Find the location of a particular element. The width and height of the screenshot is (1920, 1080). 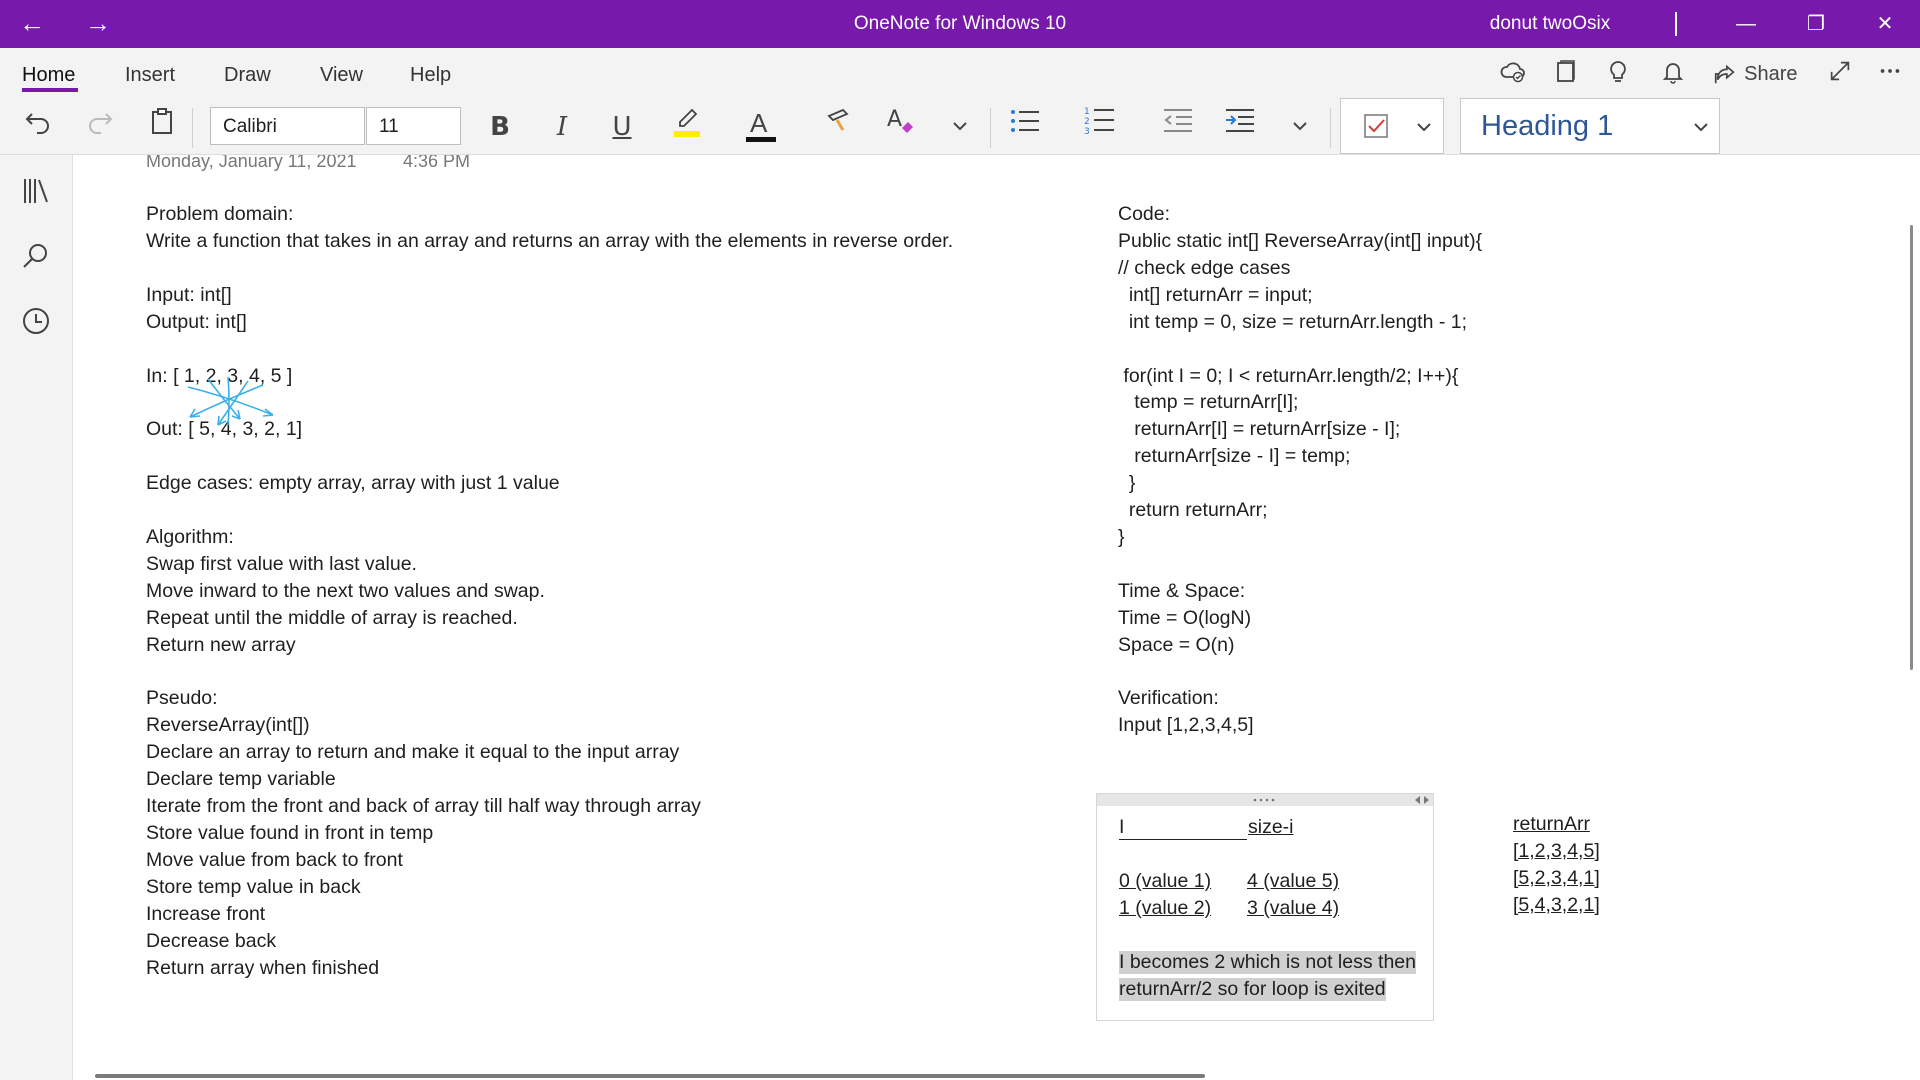

style-select: Heading 1 is located at coordinates (1590, 126).